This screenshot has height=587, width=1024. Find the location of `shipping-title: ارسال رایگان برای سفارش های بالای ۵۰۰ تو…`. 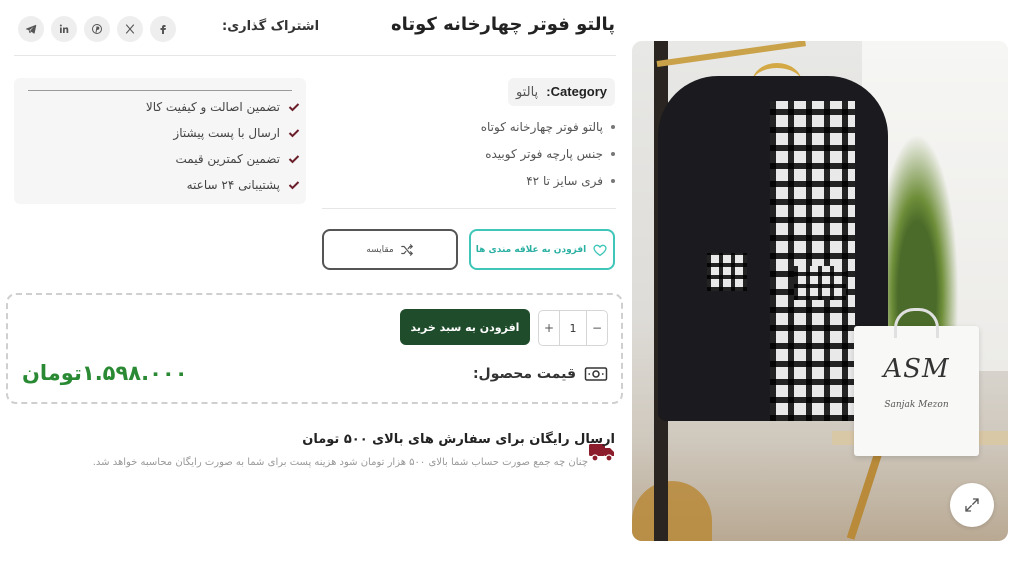

shipping-title: ارسال رایگان برای سفارش های بالای ۵۰۰ تو… is located at coordinates (458, 439).